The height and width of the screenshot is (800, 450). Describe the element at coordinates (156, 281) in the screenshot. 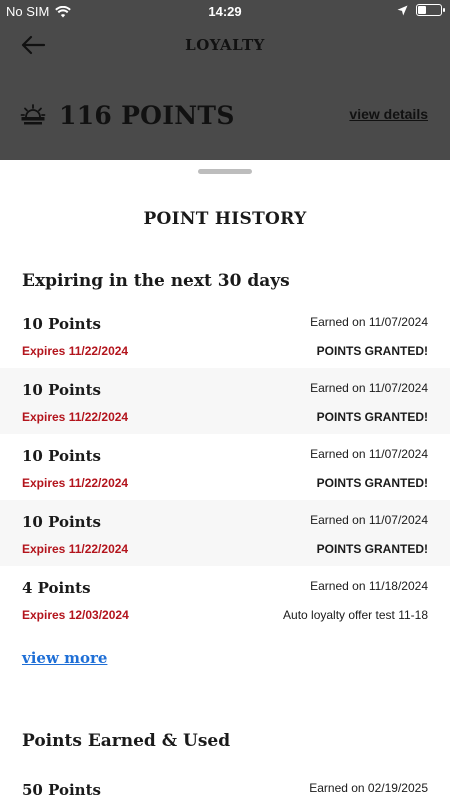

I see `expiring-section-heading: Expiring in the next 30 days` at that location.